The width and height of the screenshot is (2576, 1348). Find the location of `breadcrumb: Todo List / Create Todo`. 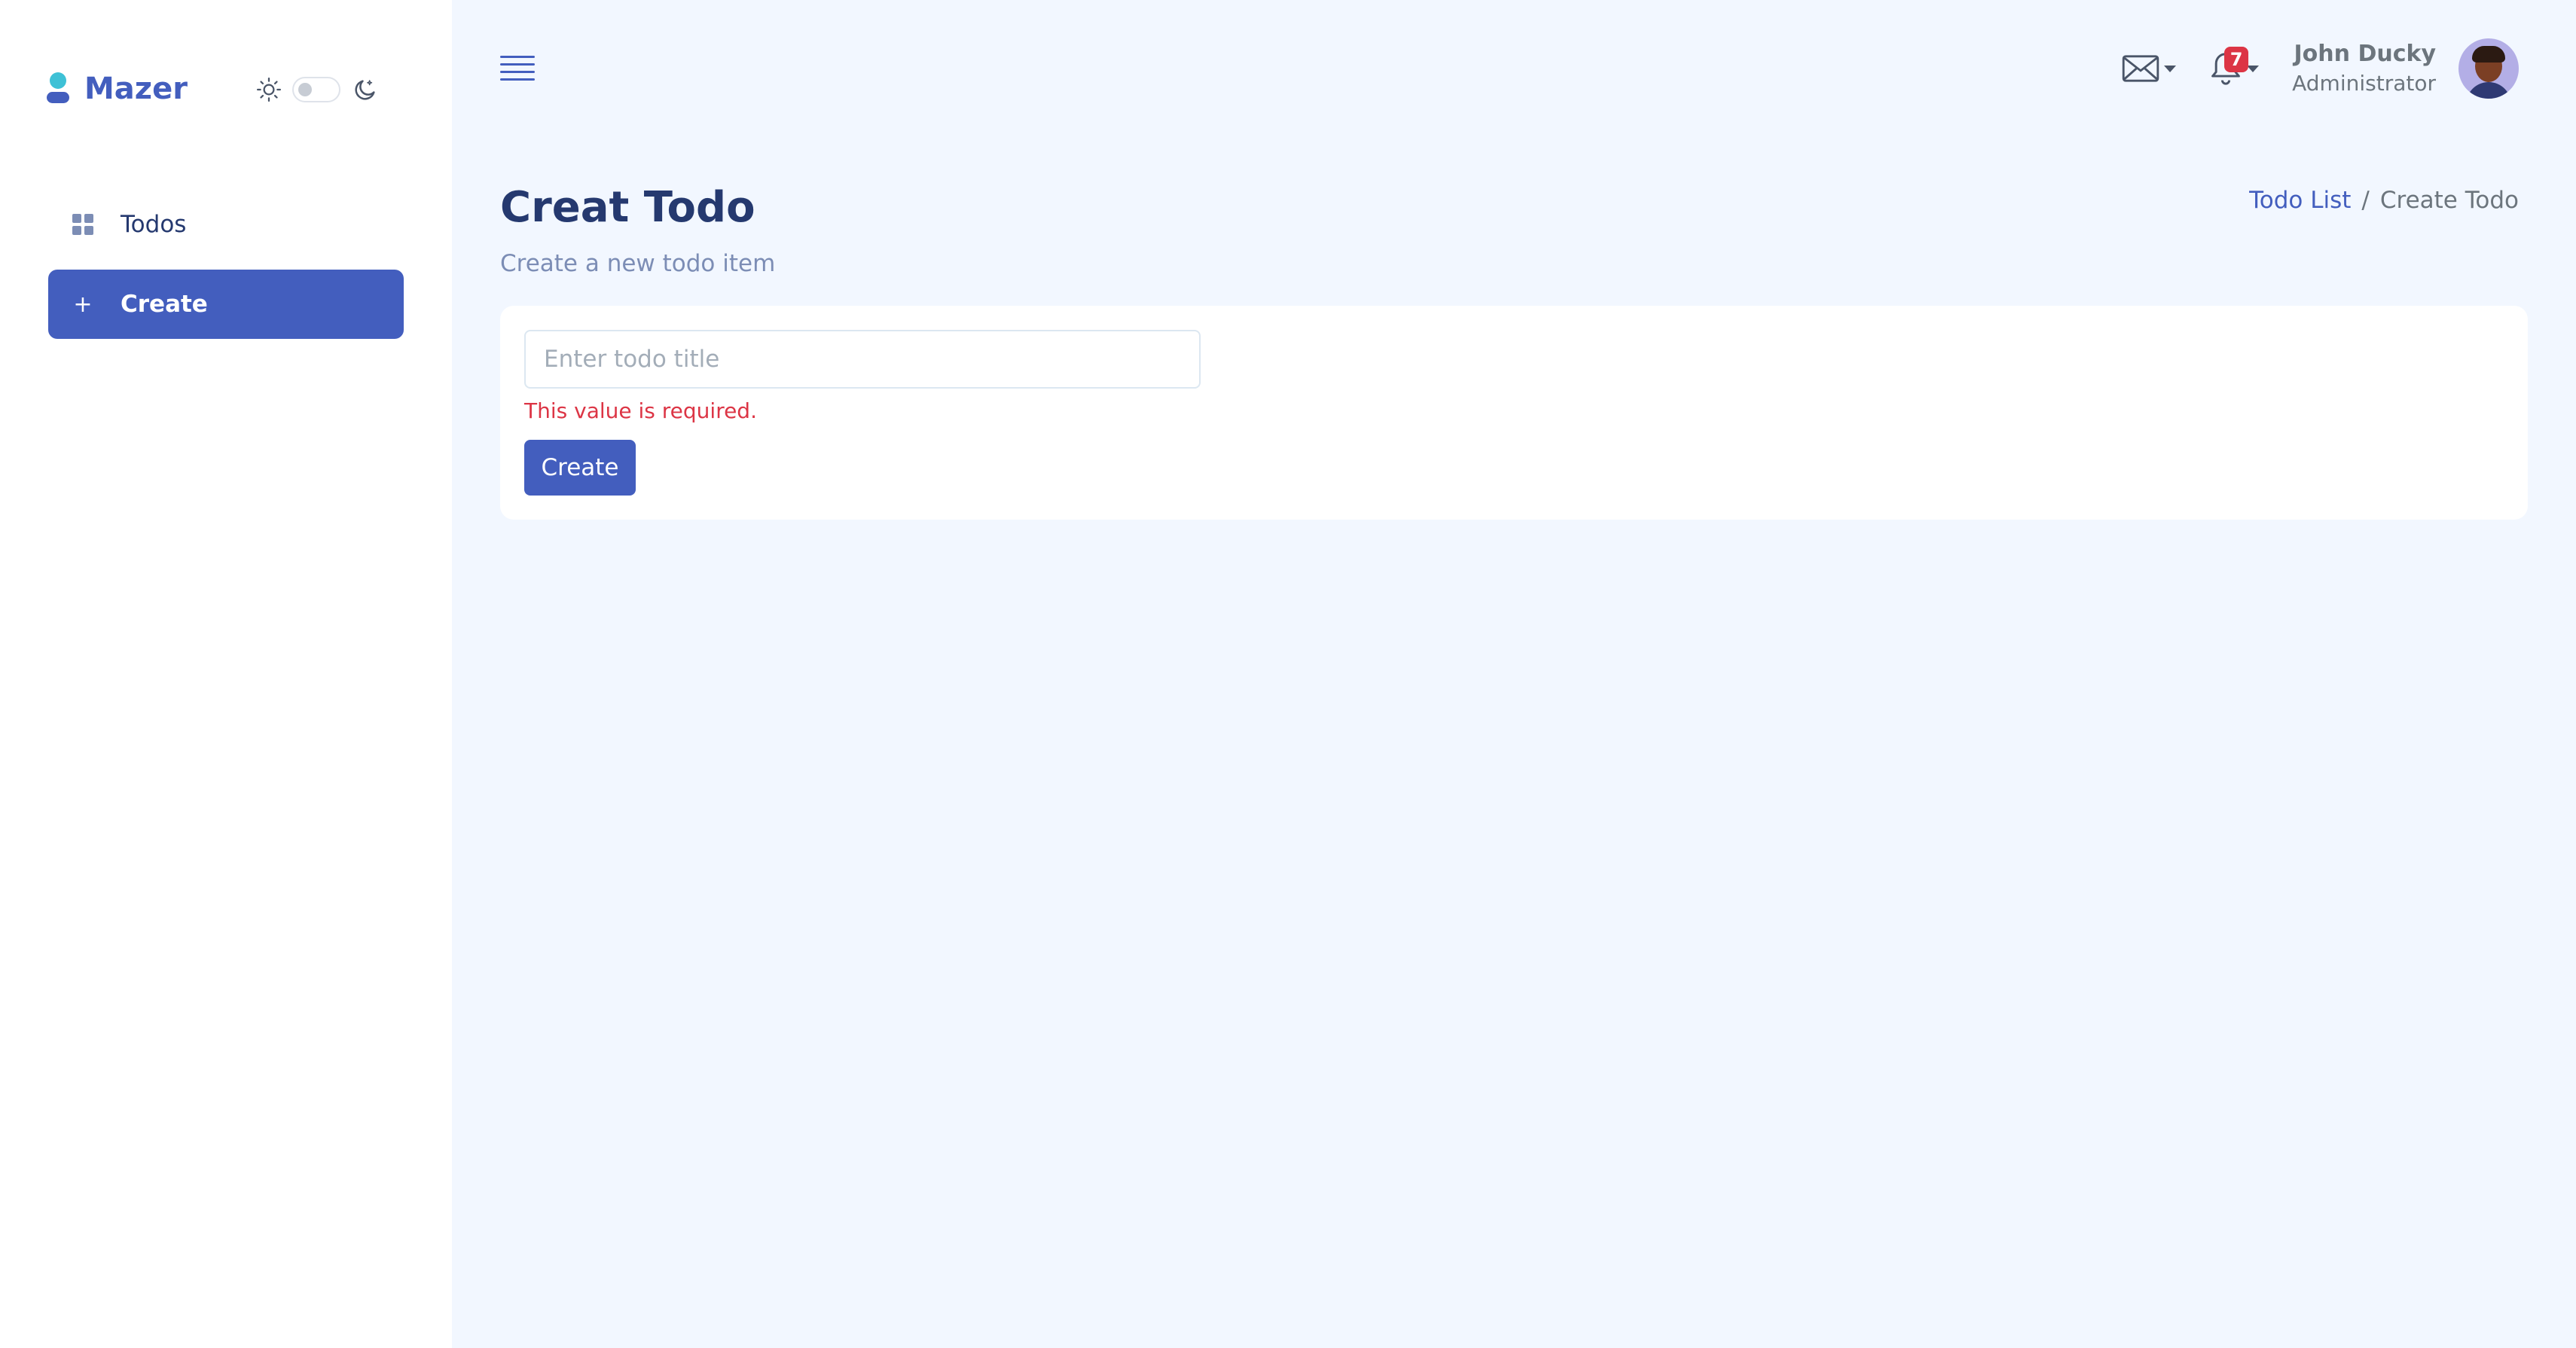

breadcrumb: Todo List / Create Todo is located at coordinates (2384, 200).